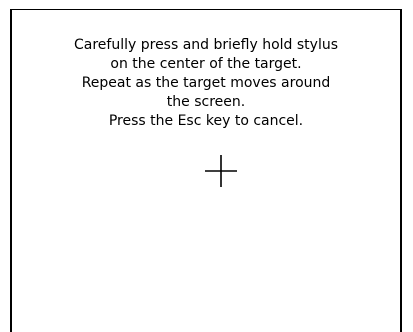 The width and height of the screenshot is (413, 332). I want to click on instruction-line: on the center of the target., so click(206, 64).